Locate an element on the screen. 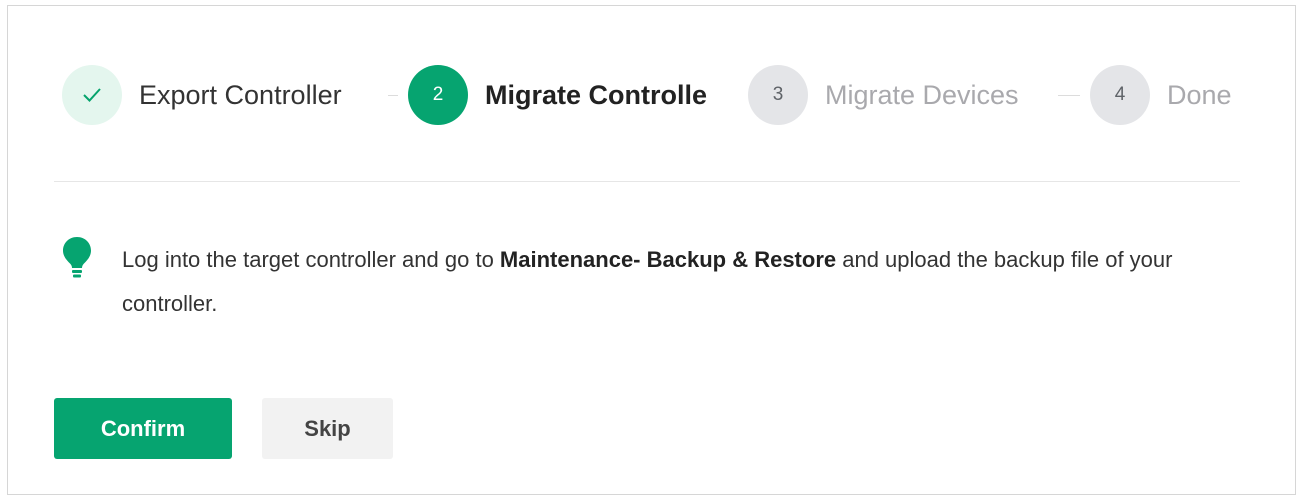 The width and height of the screenshot is (1304, 495). section-divider is located at coordinates (647, 181).